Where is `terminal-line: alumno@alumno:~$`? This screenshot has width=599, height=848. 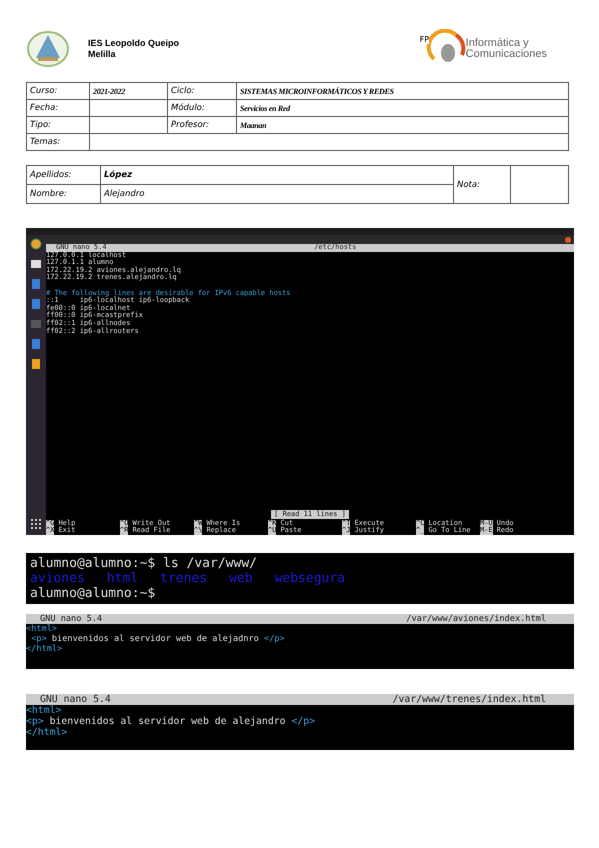
terminal-line: alumno@alumno:~$ is located at coordinates (93, 593).